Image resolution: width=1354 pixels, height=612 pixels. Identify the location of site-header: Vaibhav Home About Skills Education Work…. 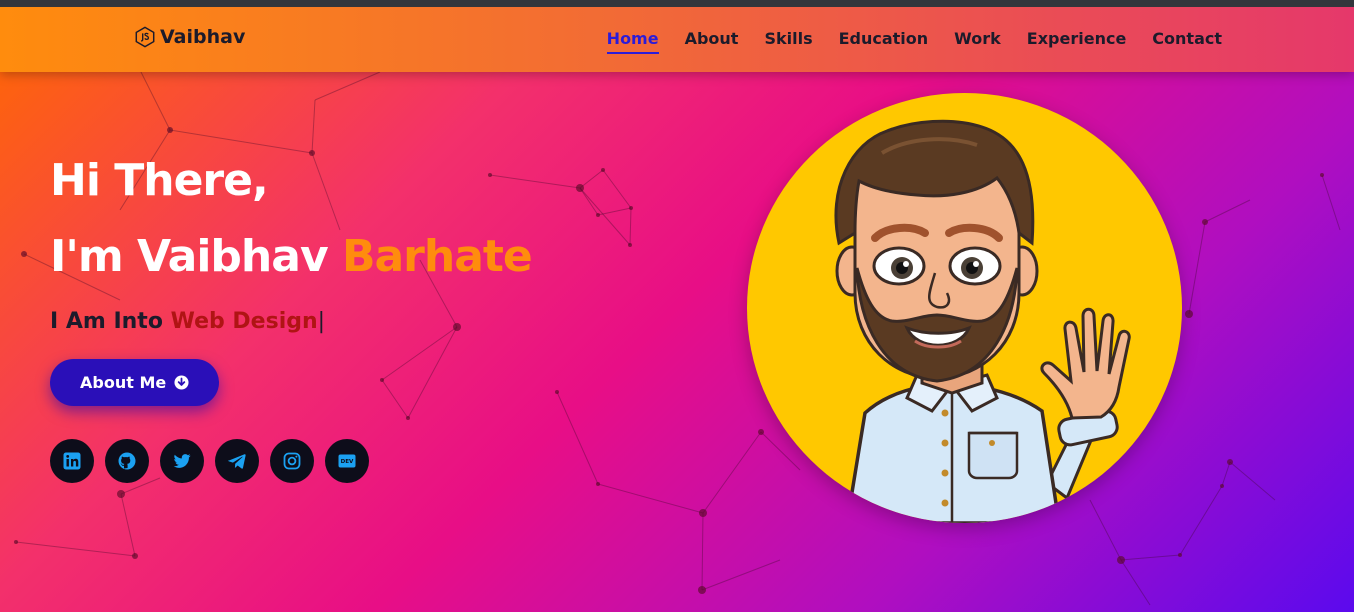
(677, 39).